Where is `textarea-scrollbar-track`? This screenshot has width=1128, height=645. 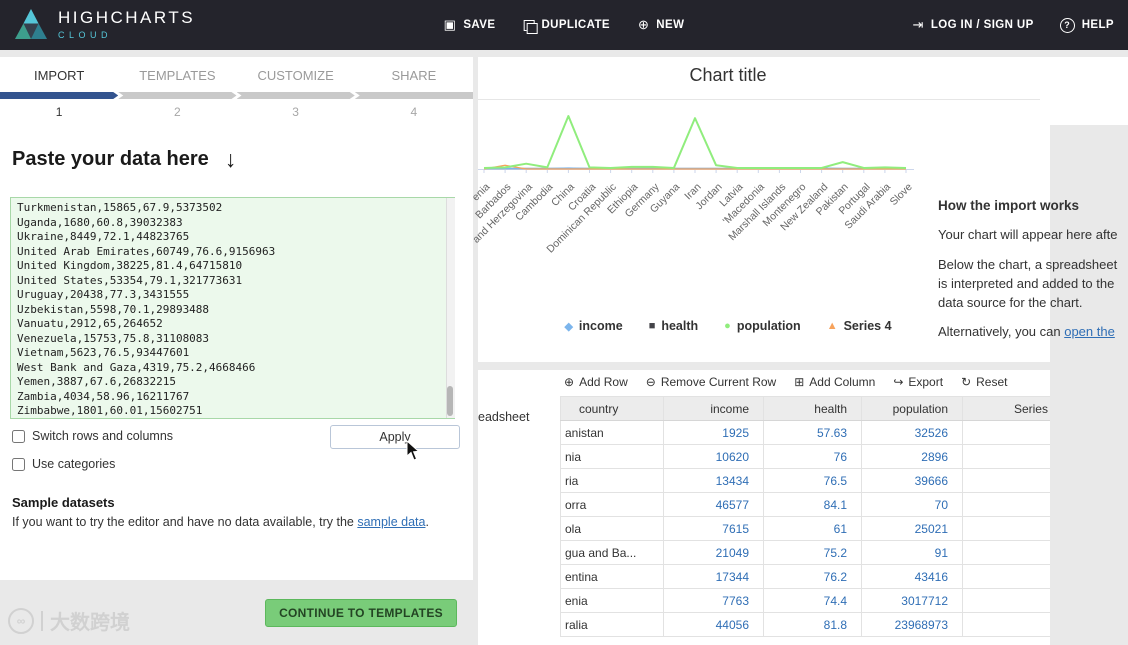
textarea-scrollbar-track is located at coordinates (450, 308).